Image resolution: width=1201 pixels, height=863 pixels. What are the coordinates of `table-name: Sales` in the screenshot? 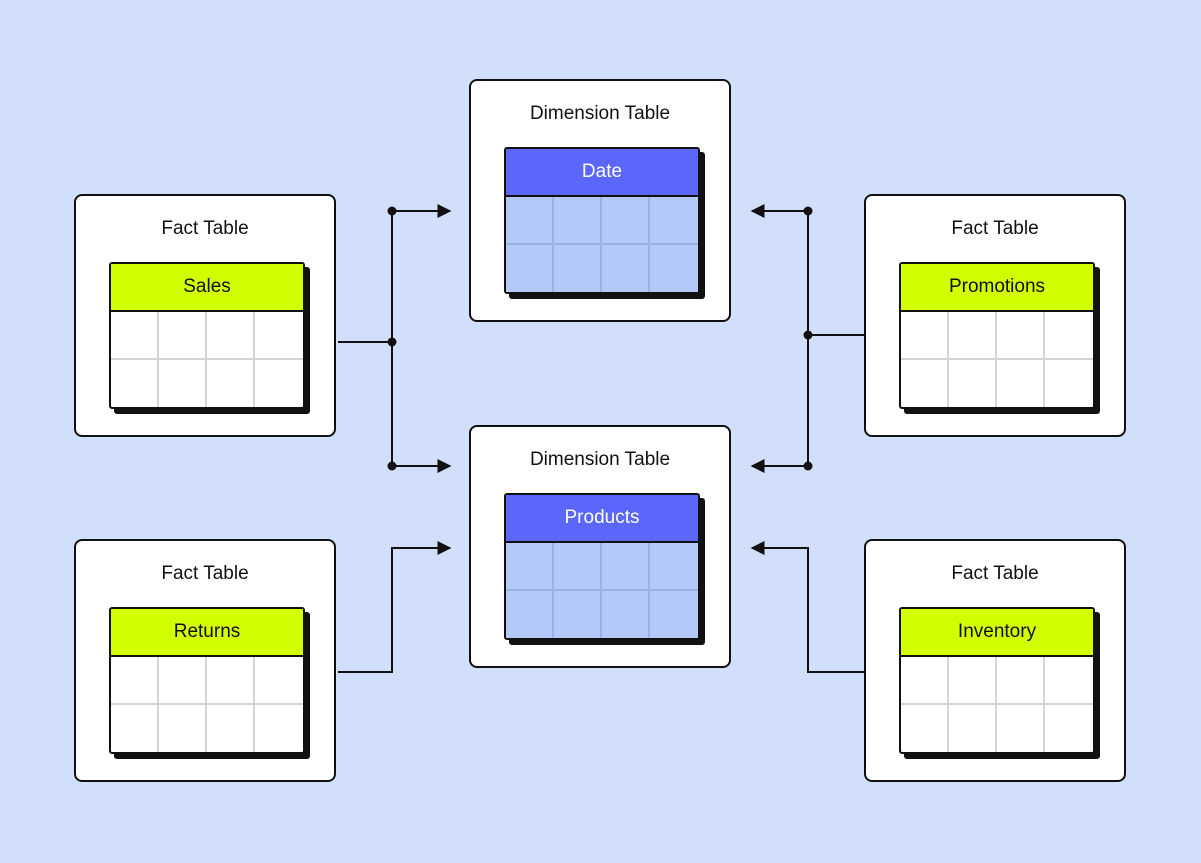 It's located at (207, 288).